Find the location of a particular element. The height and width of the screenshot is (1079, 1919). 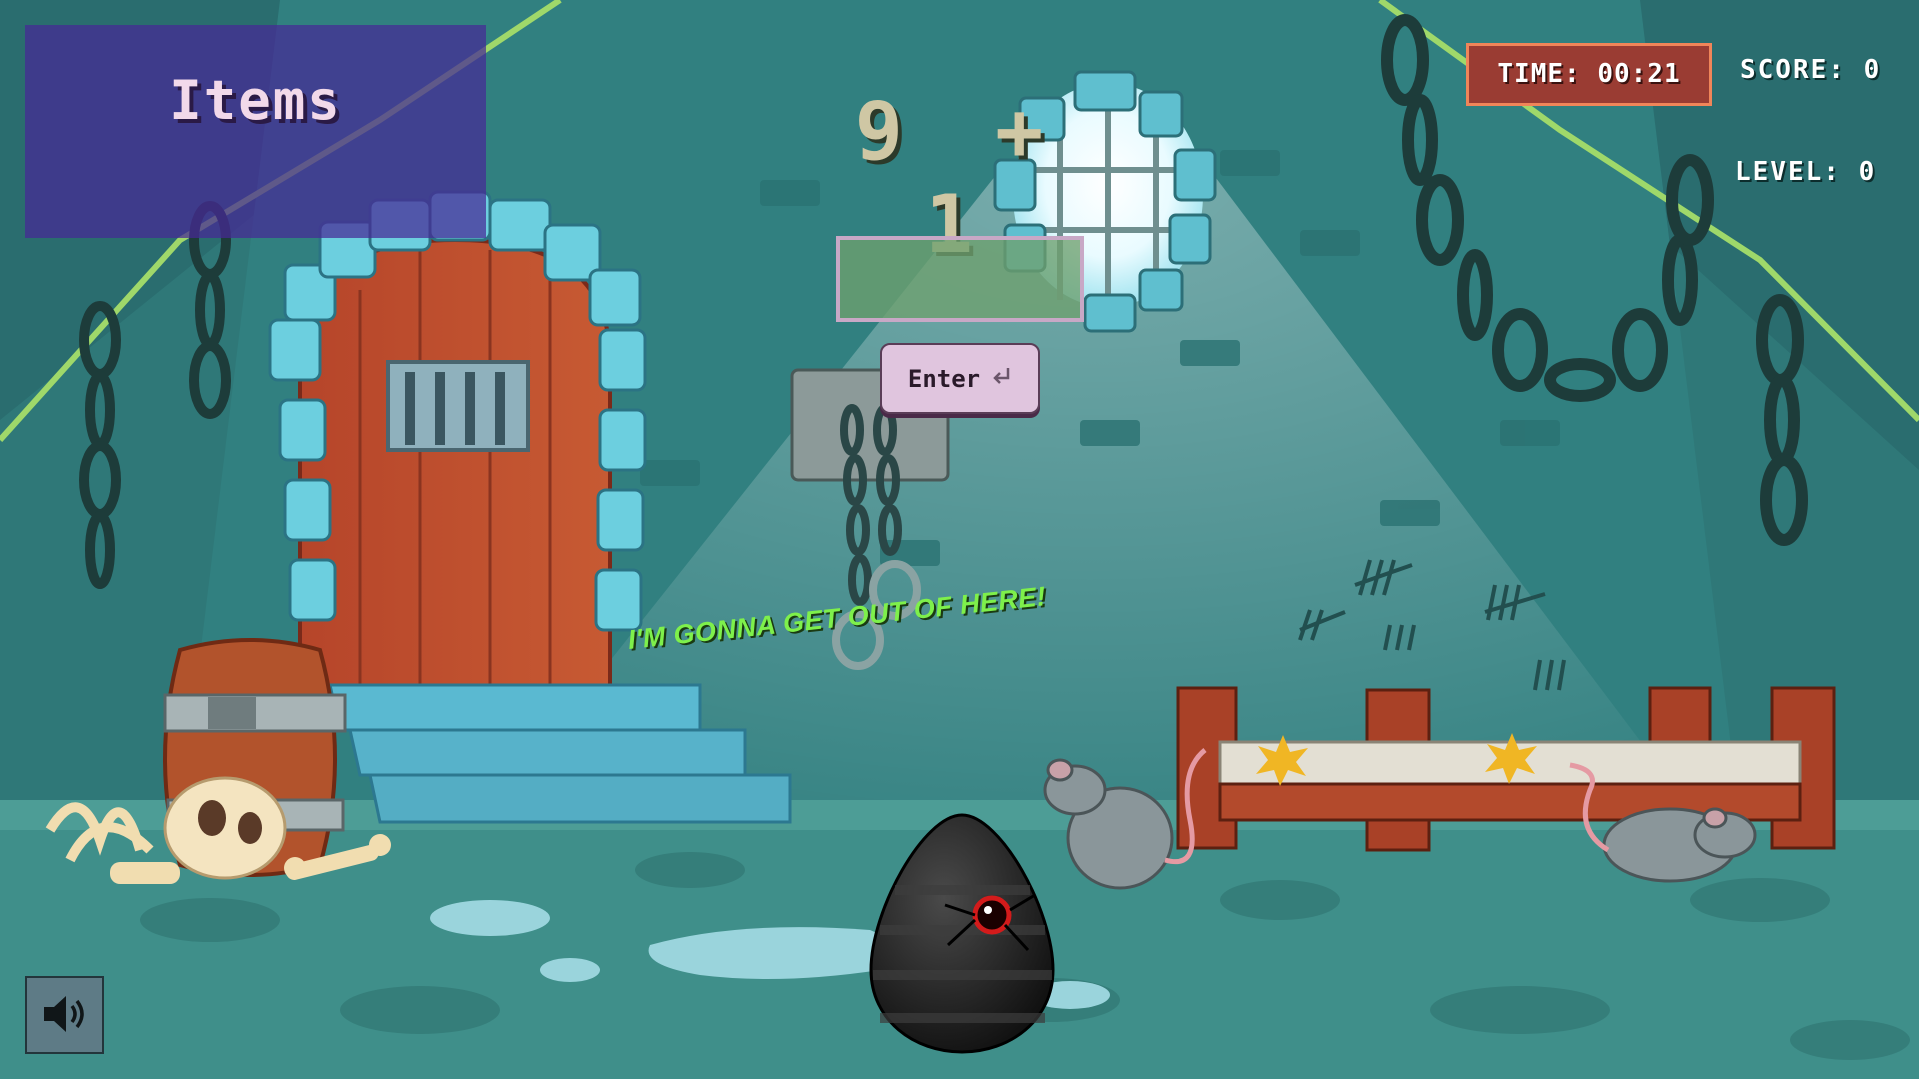

speaker-icon is located at coordinates (65, 1015).